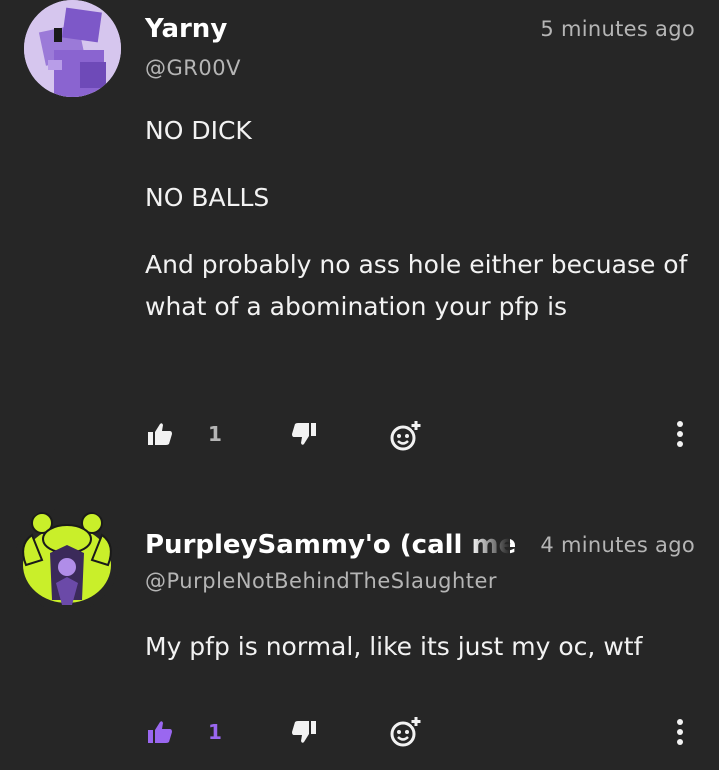 The image size is (719, 770). I want to click on like-button, so click(160, 732).